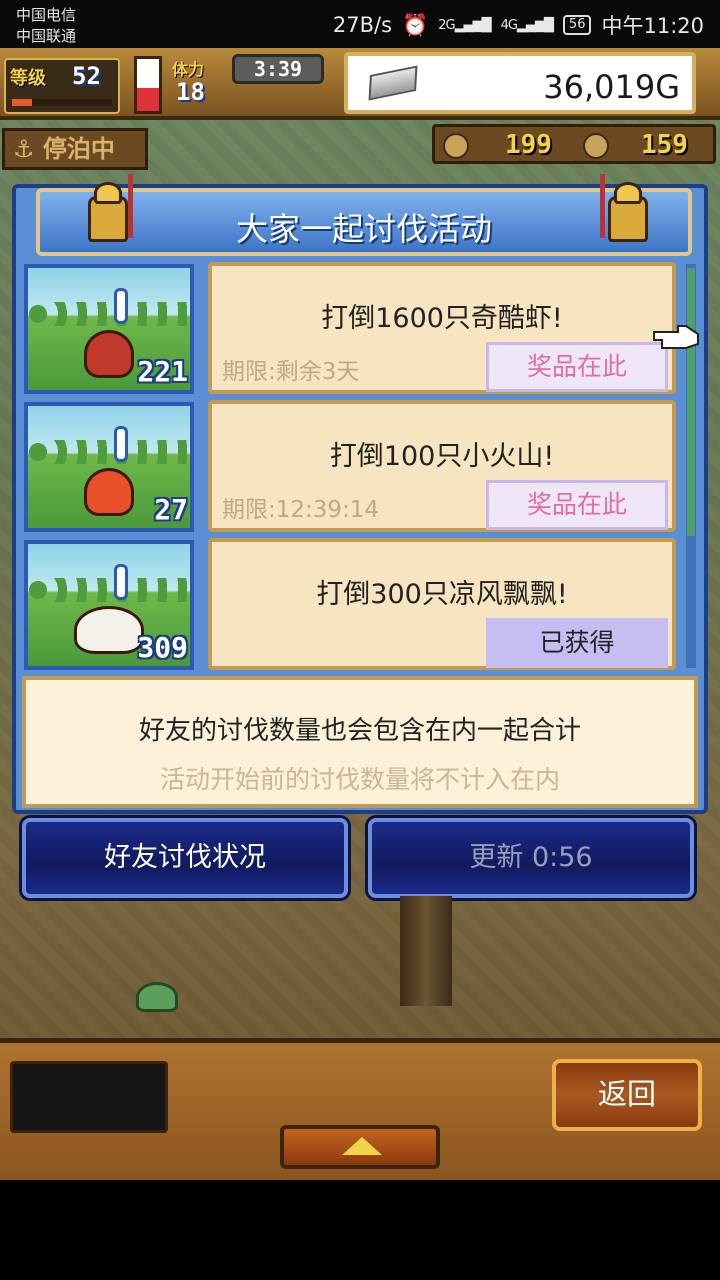 This screenshot has height=1280, width=720. What do you see at coordinates (691, 402) in the screenshot?
I see `scroll-thumb` at bounding box center [691, 402].